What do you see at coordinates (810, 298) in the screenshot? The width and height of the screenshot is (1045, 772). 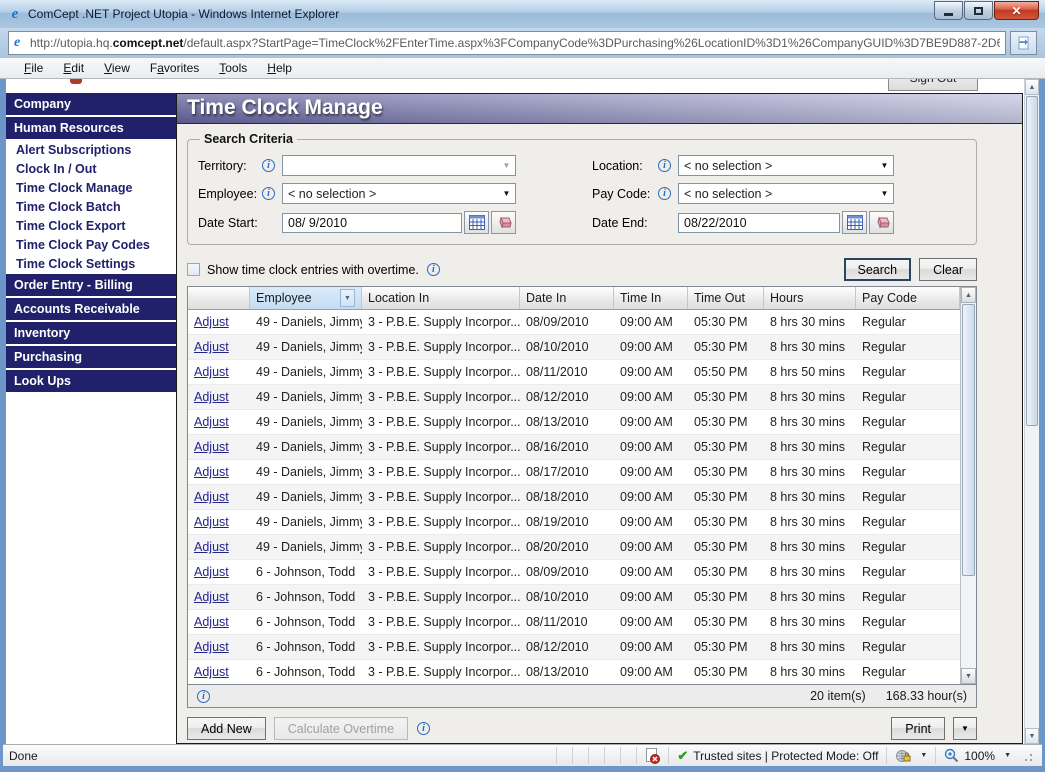 I see `col-header-hours: Hours` at bounding box center [810, 298].